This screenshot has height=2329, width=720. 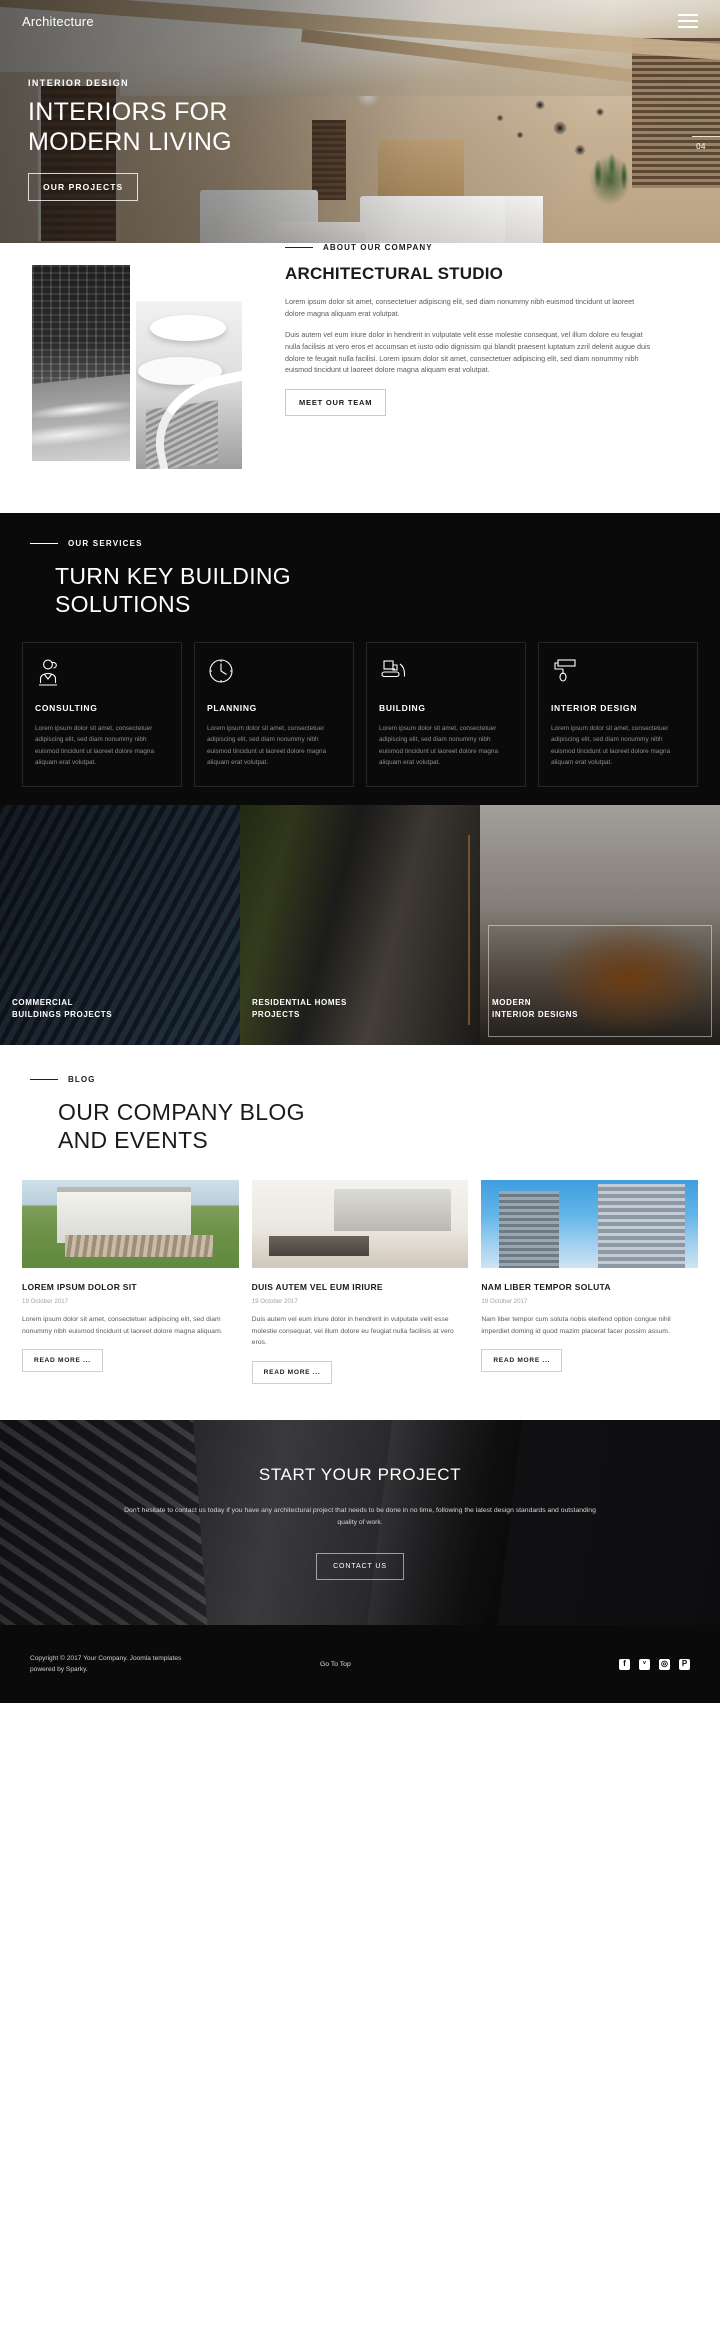 I want to click on blog-post-title: DUIS AUTEM VEL EUM IRIURE, so click(x=360, y=1287).